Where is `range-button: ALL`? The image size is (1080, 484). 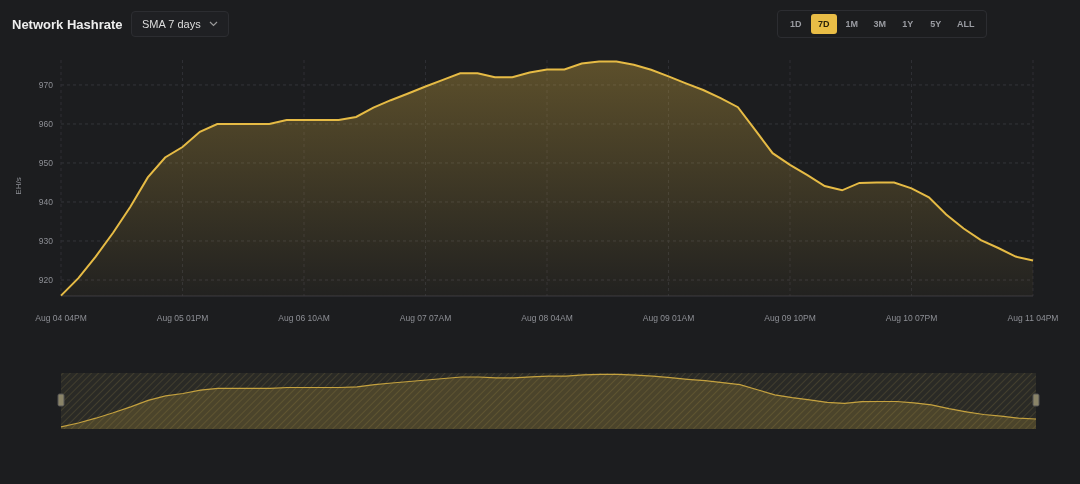 range-button: ALL is located at coordinates (965, 24).